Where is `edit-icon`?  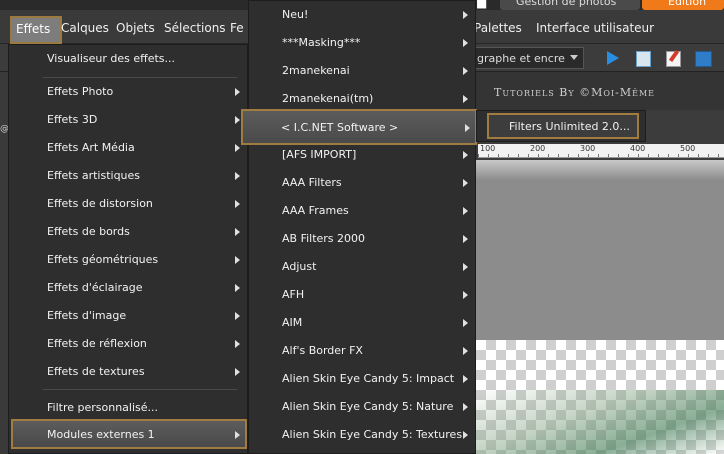 edit-icon is located at coordinates (673, 58).